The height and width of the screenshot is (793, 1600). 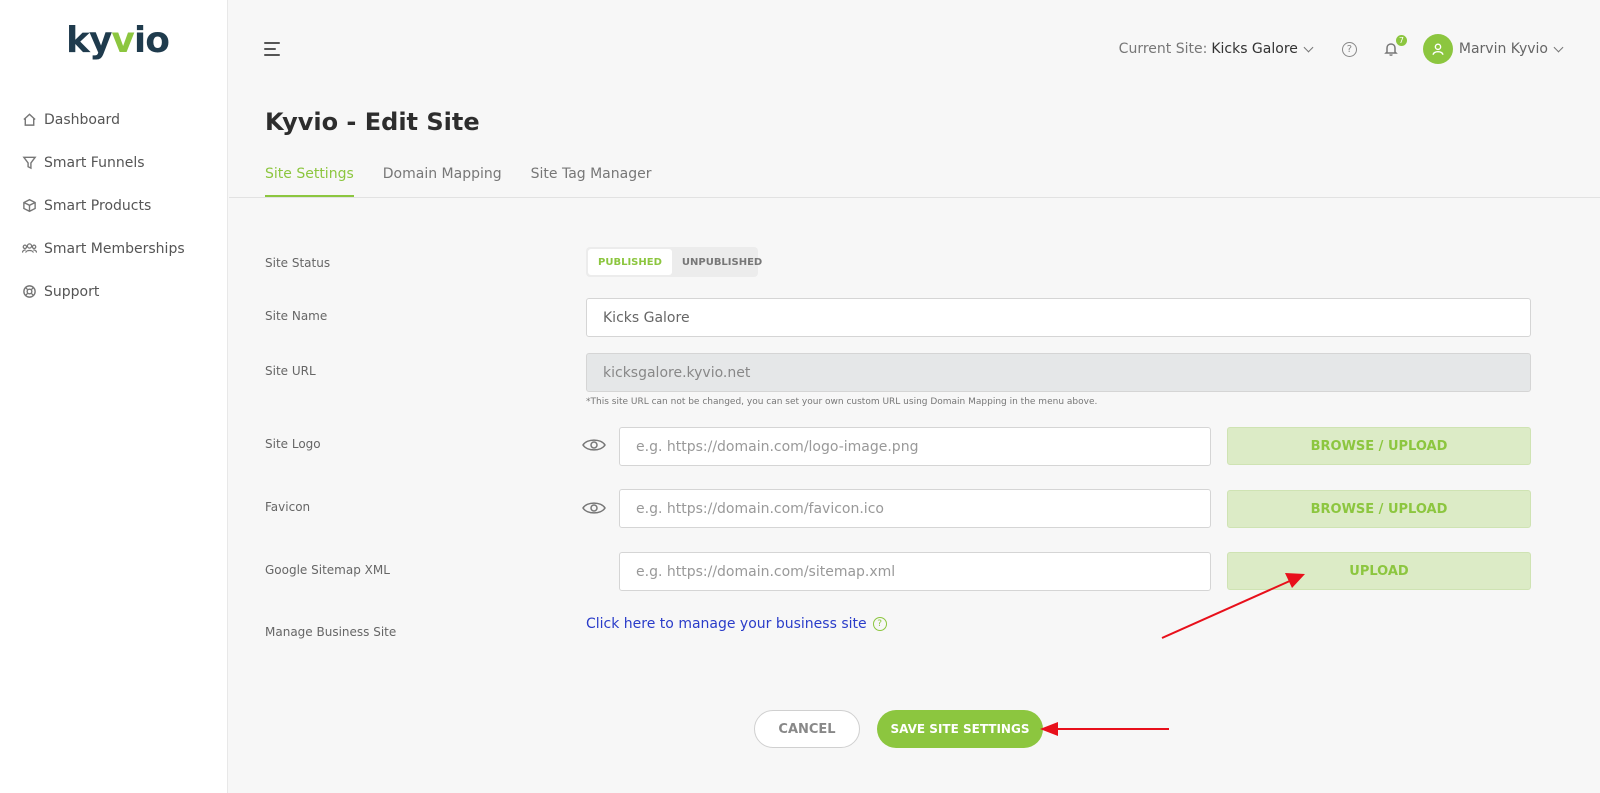 I want to click on site-name-label: Site Name, so click(x=296, y=316).